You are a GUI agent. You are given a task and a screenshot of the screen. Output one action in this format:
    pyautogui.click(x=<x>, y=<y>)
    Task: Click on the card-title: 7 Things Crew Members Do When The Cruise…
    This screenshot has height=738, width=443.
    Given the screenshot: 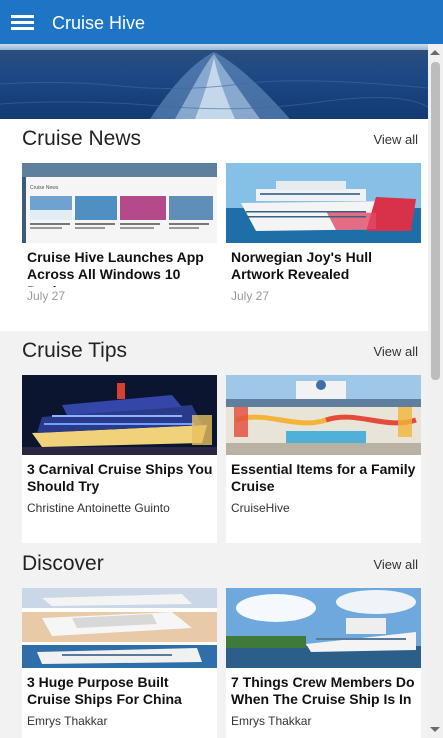 What is the action you would take?
    pyautogui.click(x=323, y=692)
    